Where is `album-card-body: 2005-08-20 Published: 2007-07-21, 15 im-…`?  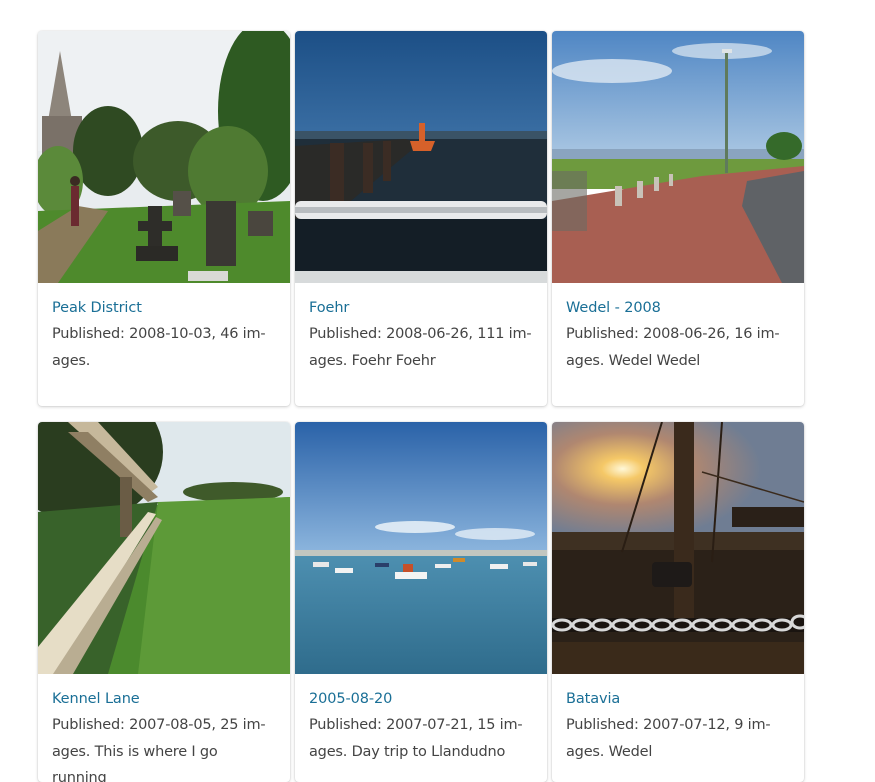 album-card-body: 2005-08-20 Published: 2007-07-21, 15 im-… is located at coordinates (421, 726).